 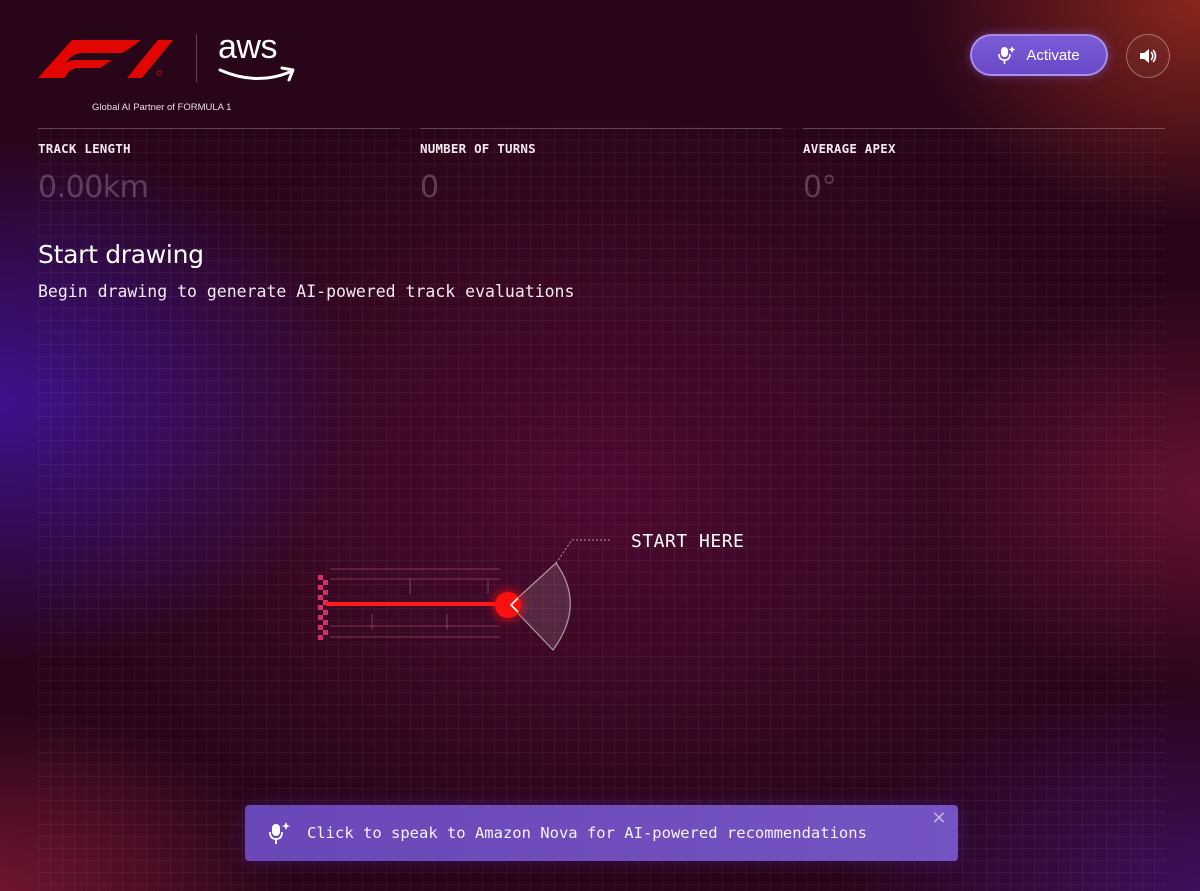 What do you see at coordinates (478, 148) in the screenshot?
I see `stat-label: NUMBER OF TURNS` at bounding box center [478, 148].